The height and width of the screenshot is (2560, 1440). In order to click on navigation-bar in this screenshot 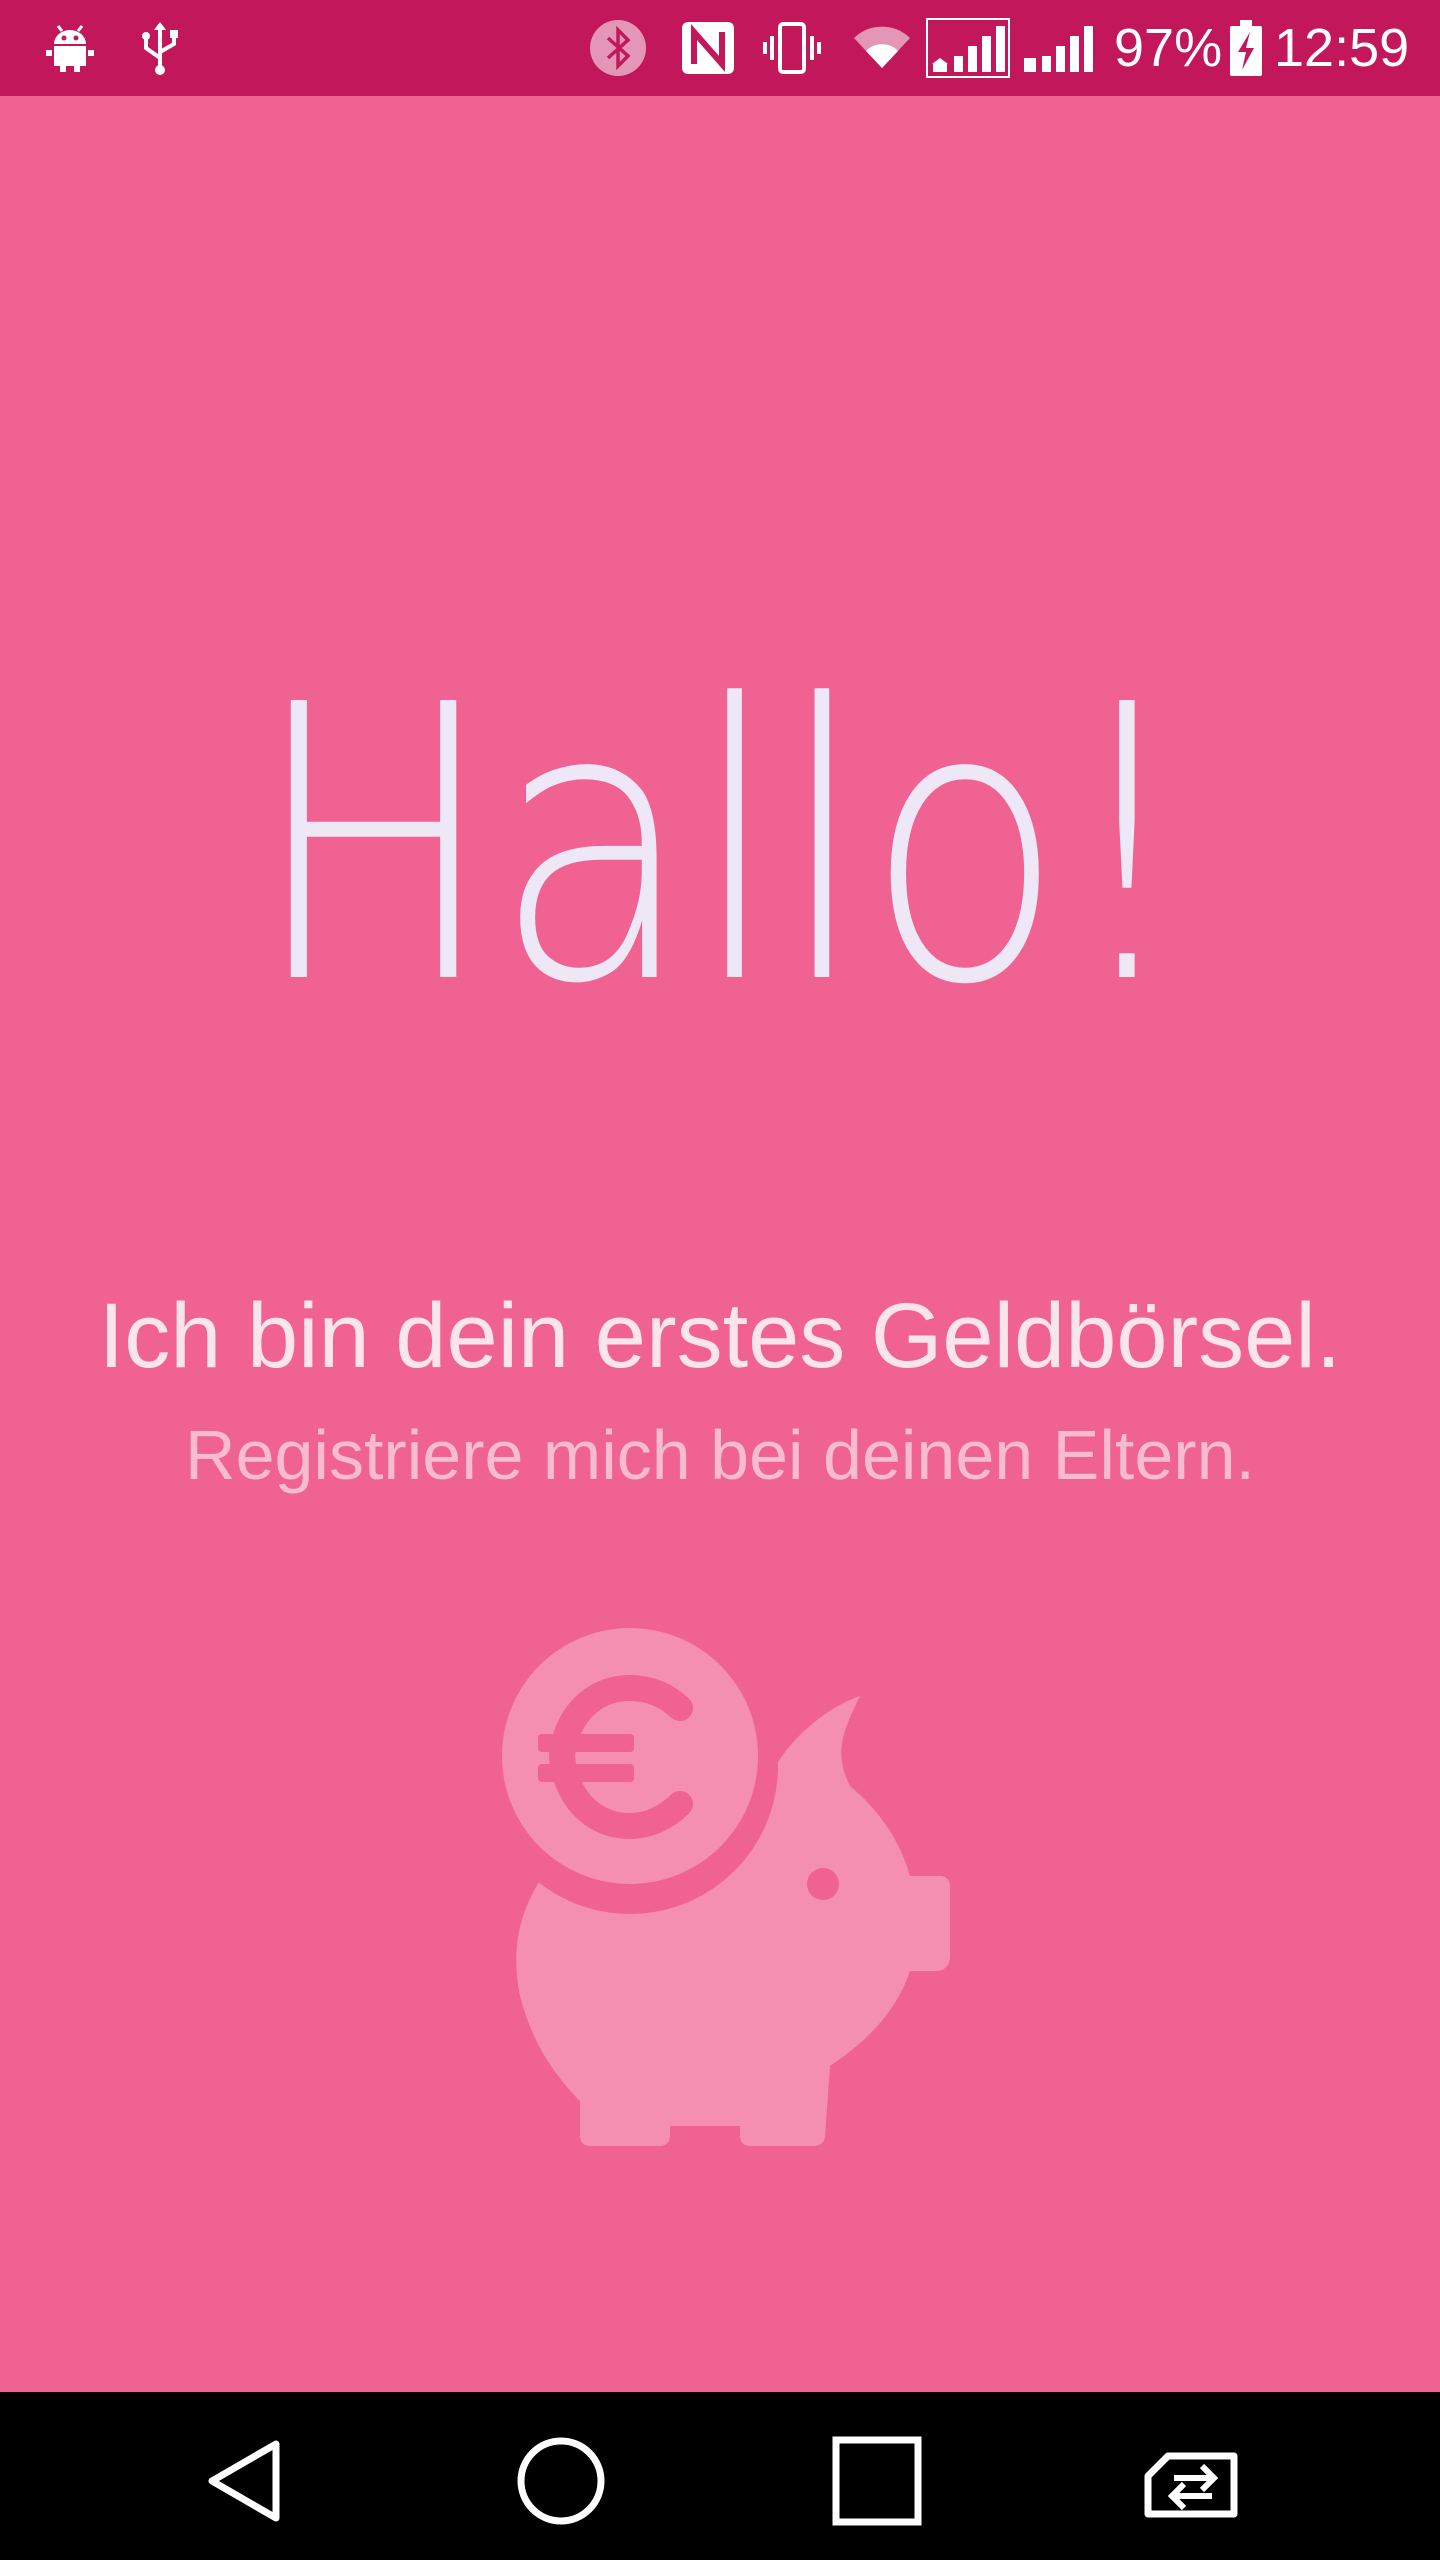, I will do `click(720, 2476)`.